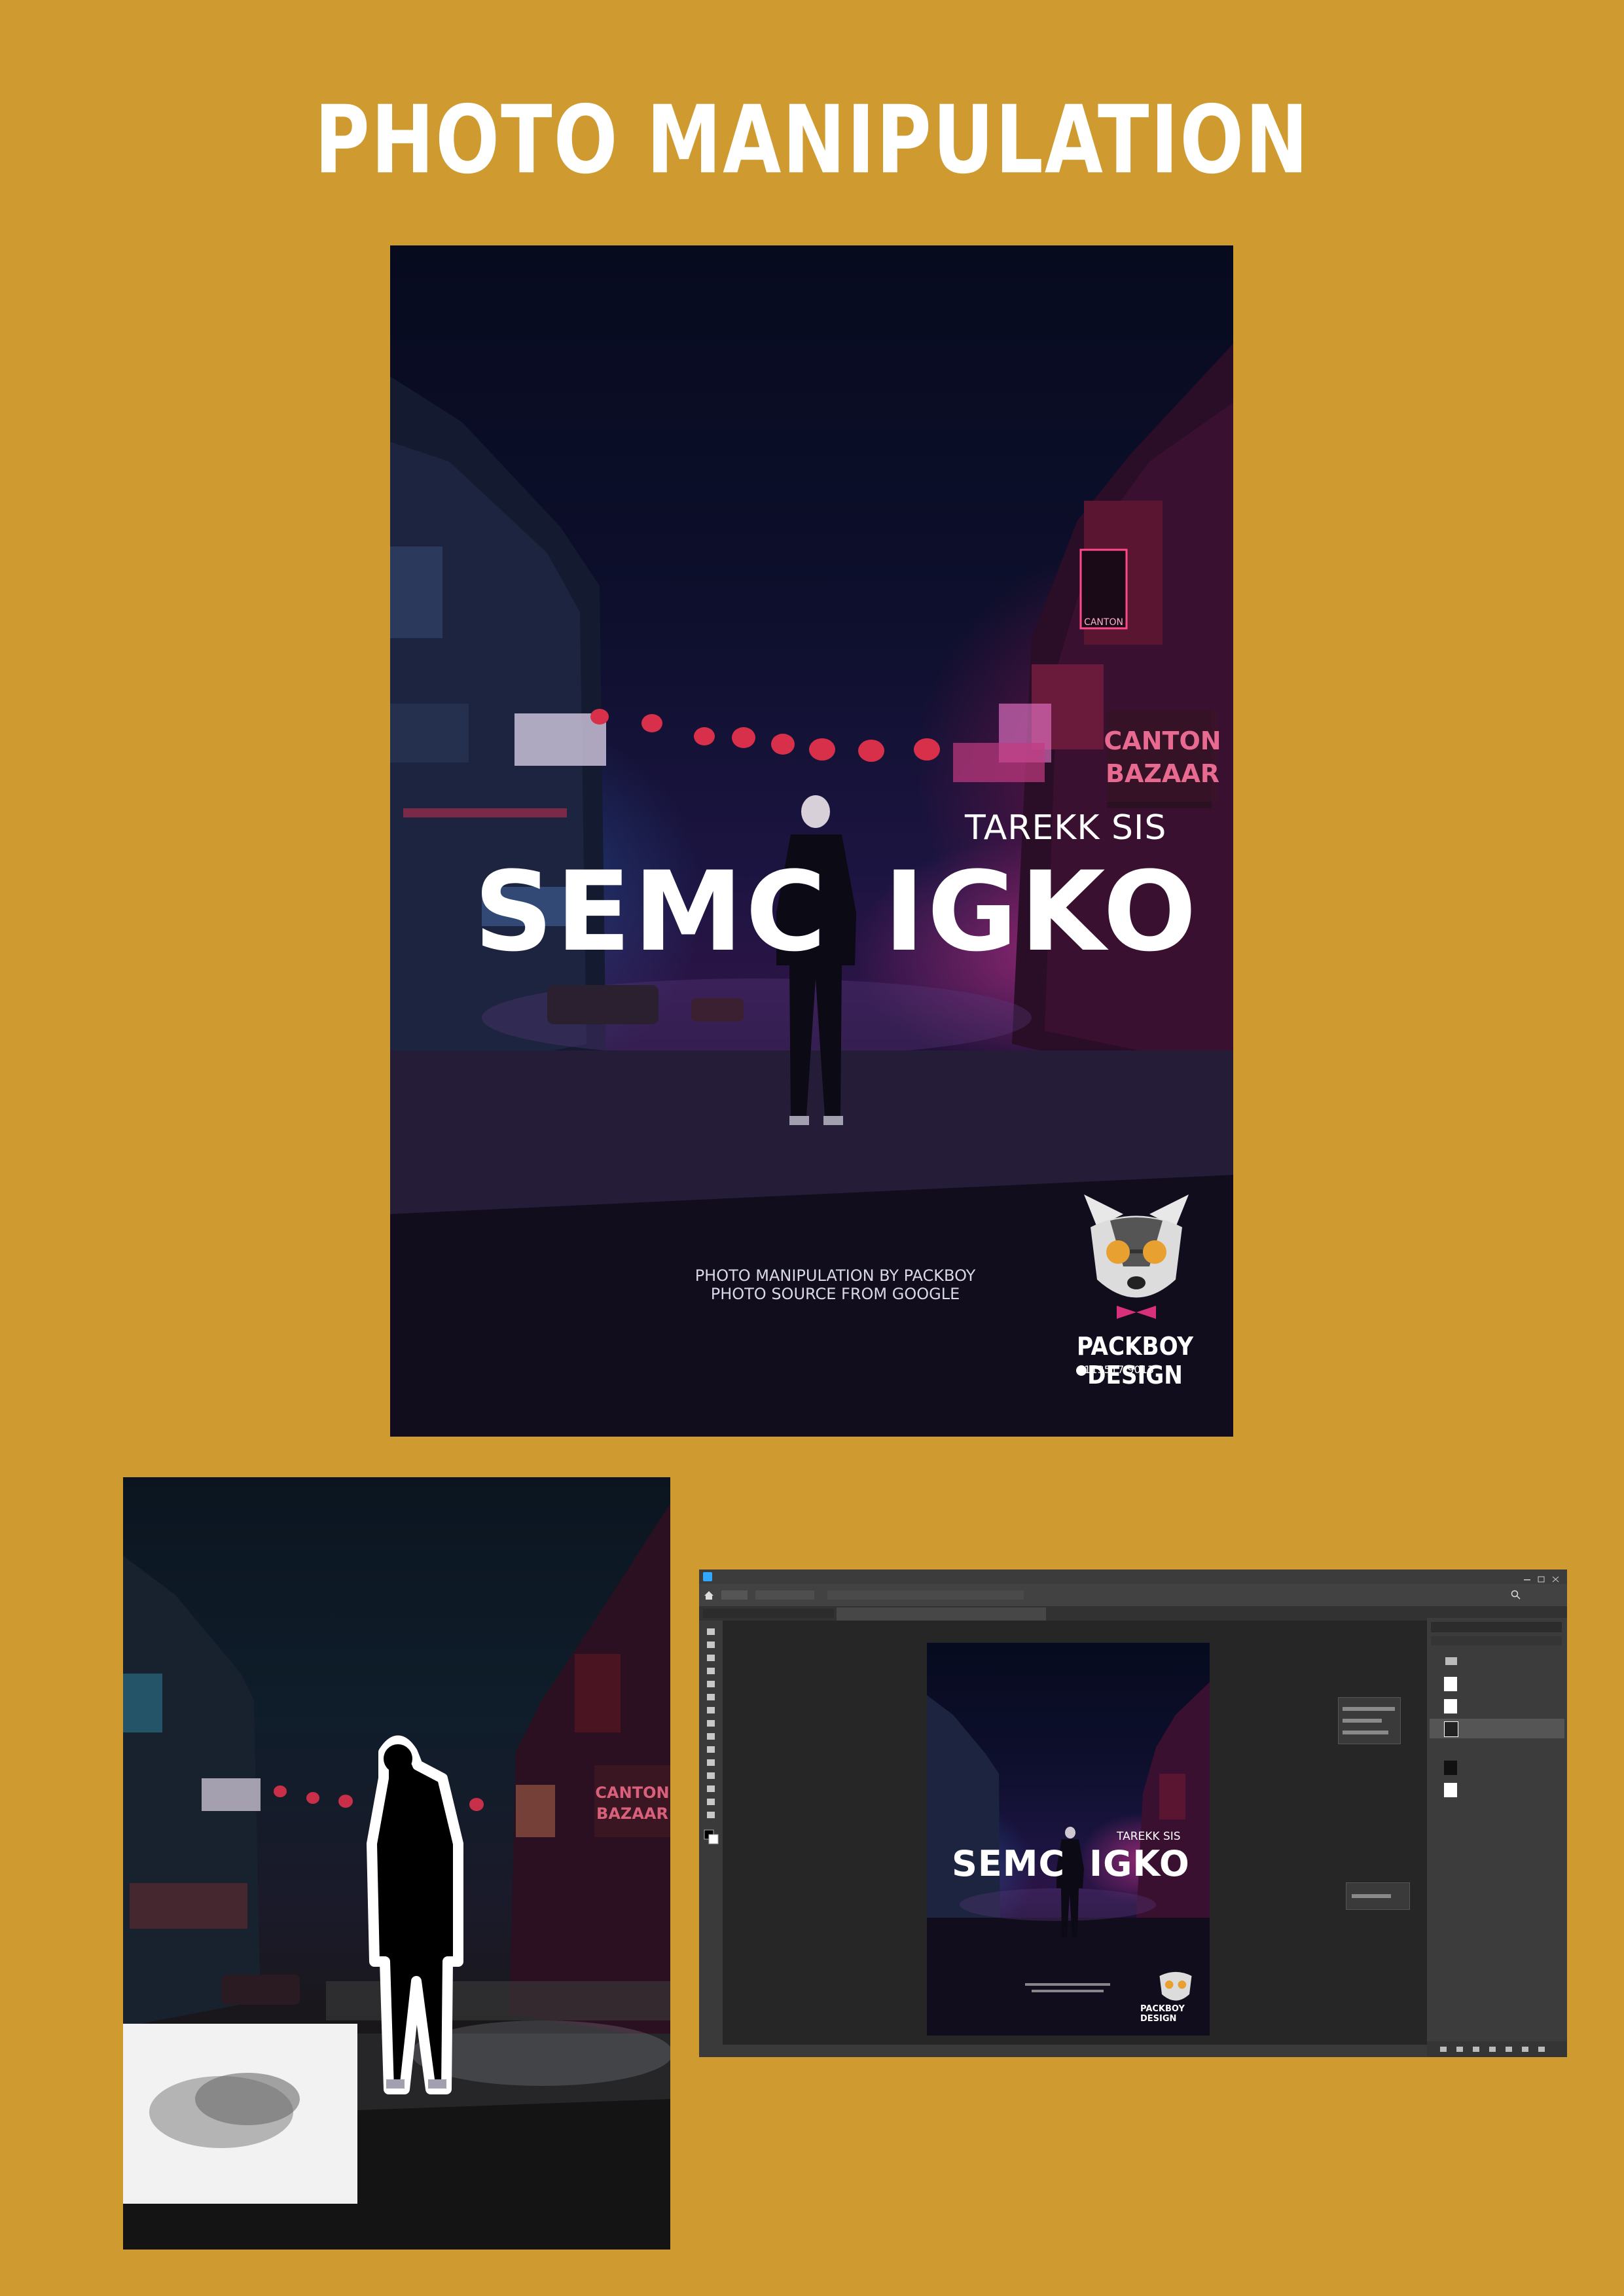  Describe the element at coordinates (835, 1294) in the screenshot. I see `poster-credit-line-2: PHOTO SOURCE FROM GOOGLE` at that location.